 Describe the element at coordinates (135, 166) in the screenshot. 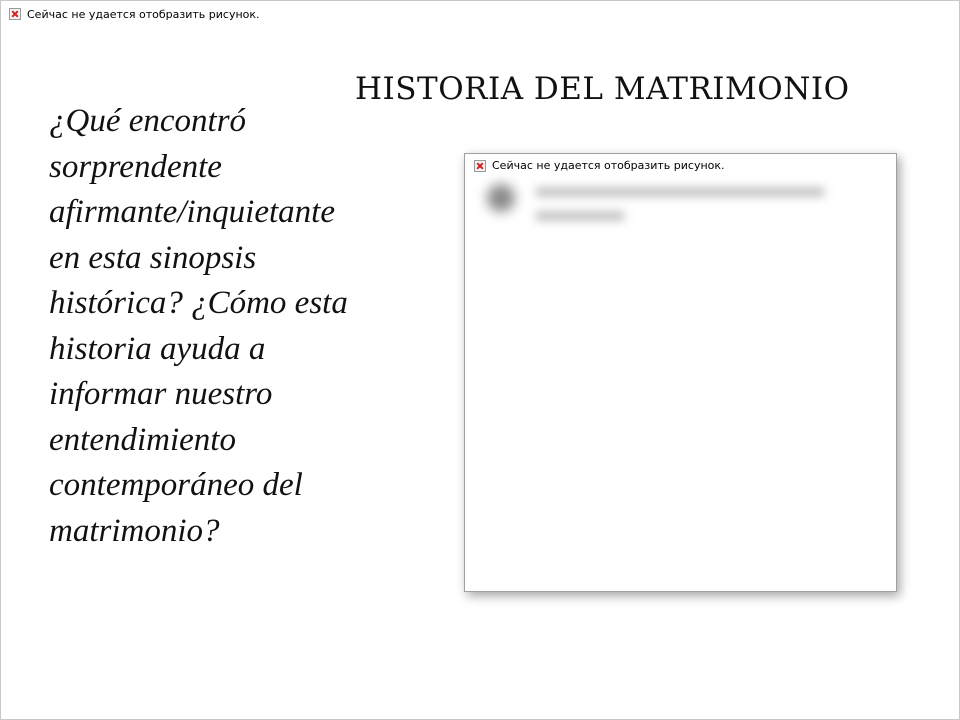

I see `body-line: sorprendente` at that location.